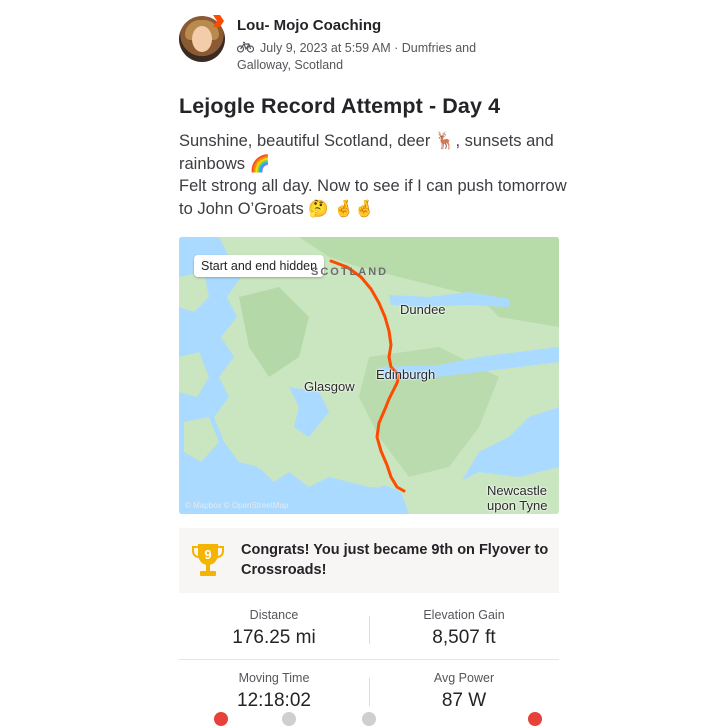 The width and height of the screenshot is (720, 726). Describe the element at coordinates (517, 498) in the screenshot. I see `city-label-newcastle: Newcastle upon Tyne` at that location.